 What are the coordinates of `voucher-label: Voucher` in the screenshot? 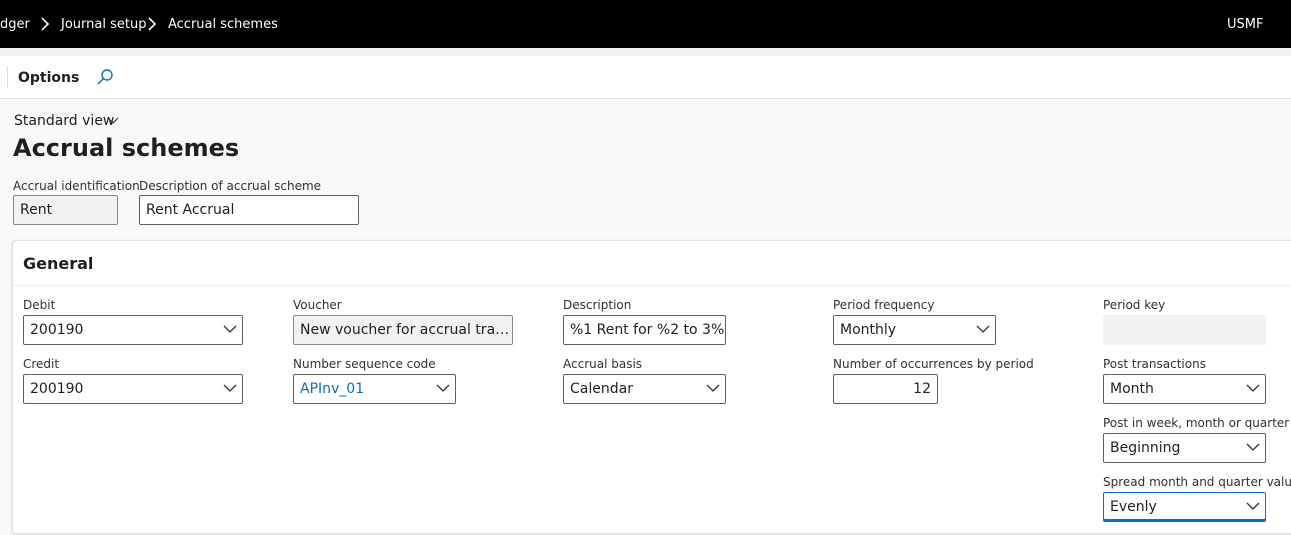 It's located at (317, 305).